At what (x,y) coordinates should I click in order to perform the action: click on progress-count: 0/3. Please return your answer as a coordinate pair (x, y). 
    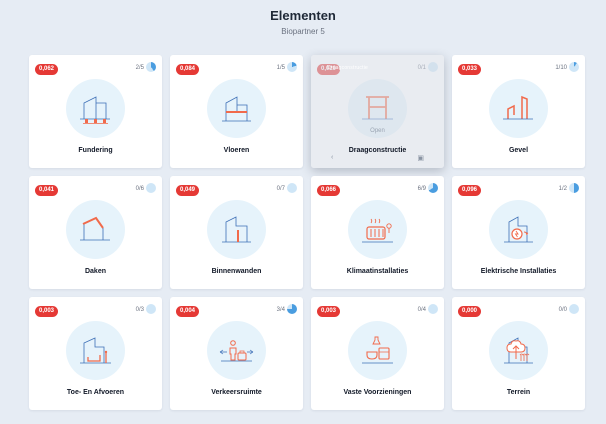
    Looking at the image, I should click on (139, 310).